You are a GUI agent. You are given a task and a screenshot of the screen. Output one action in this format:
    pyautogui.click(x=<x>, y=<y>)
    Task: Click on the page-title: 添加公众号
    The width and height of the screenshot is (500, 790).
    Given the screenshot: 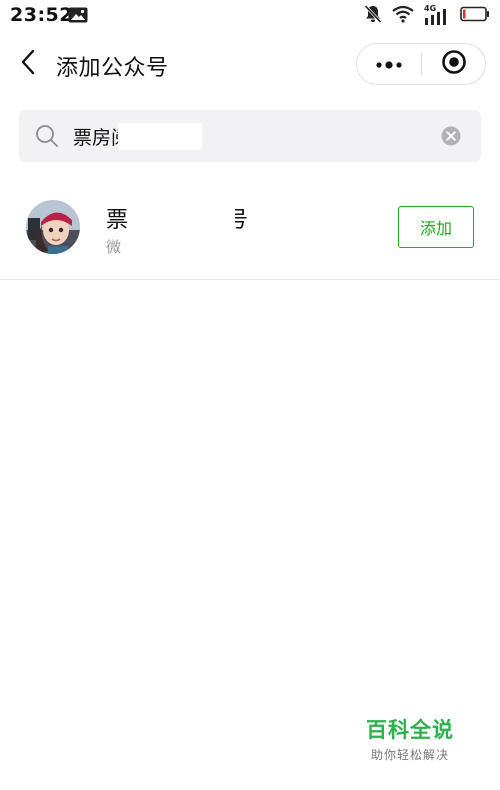 What is the action you would take?
    pyautogui.click(x=112, y=68)
    